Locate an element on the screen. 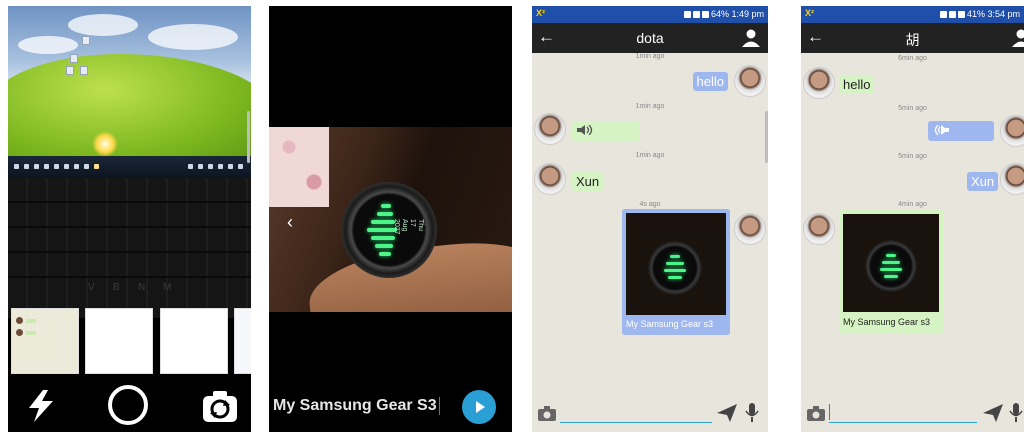  app-bar: ← dota is located at coordinates (650, 38).